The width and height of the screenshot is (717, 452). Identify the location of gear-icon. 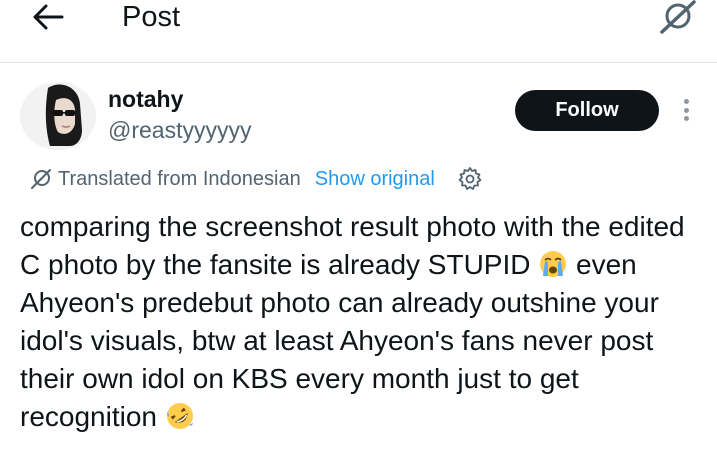
(470, 179).